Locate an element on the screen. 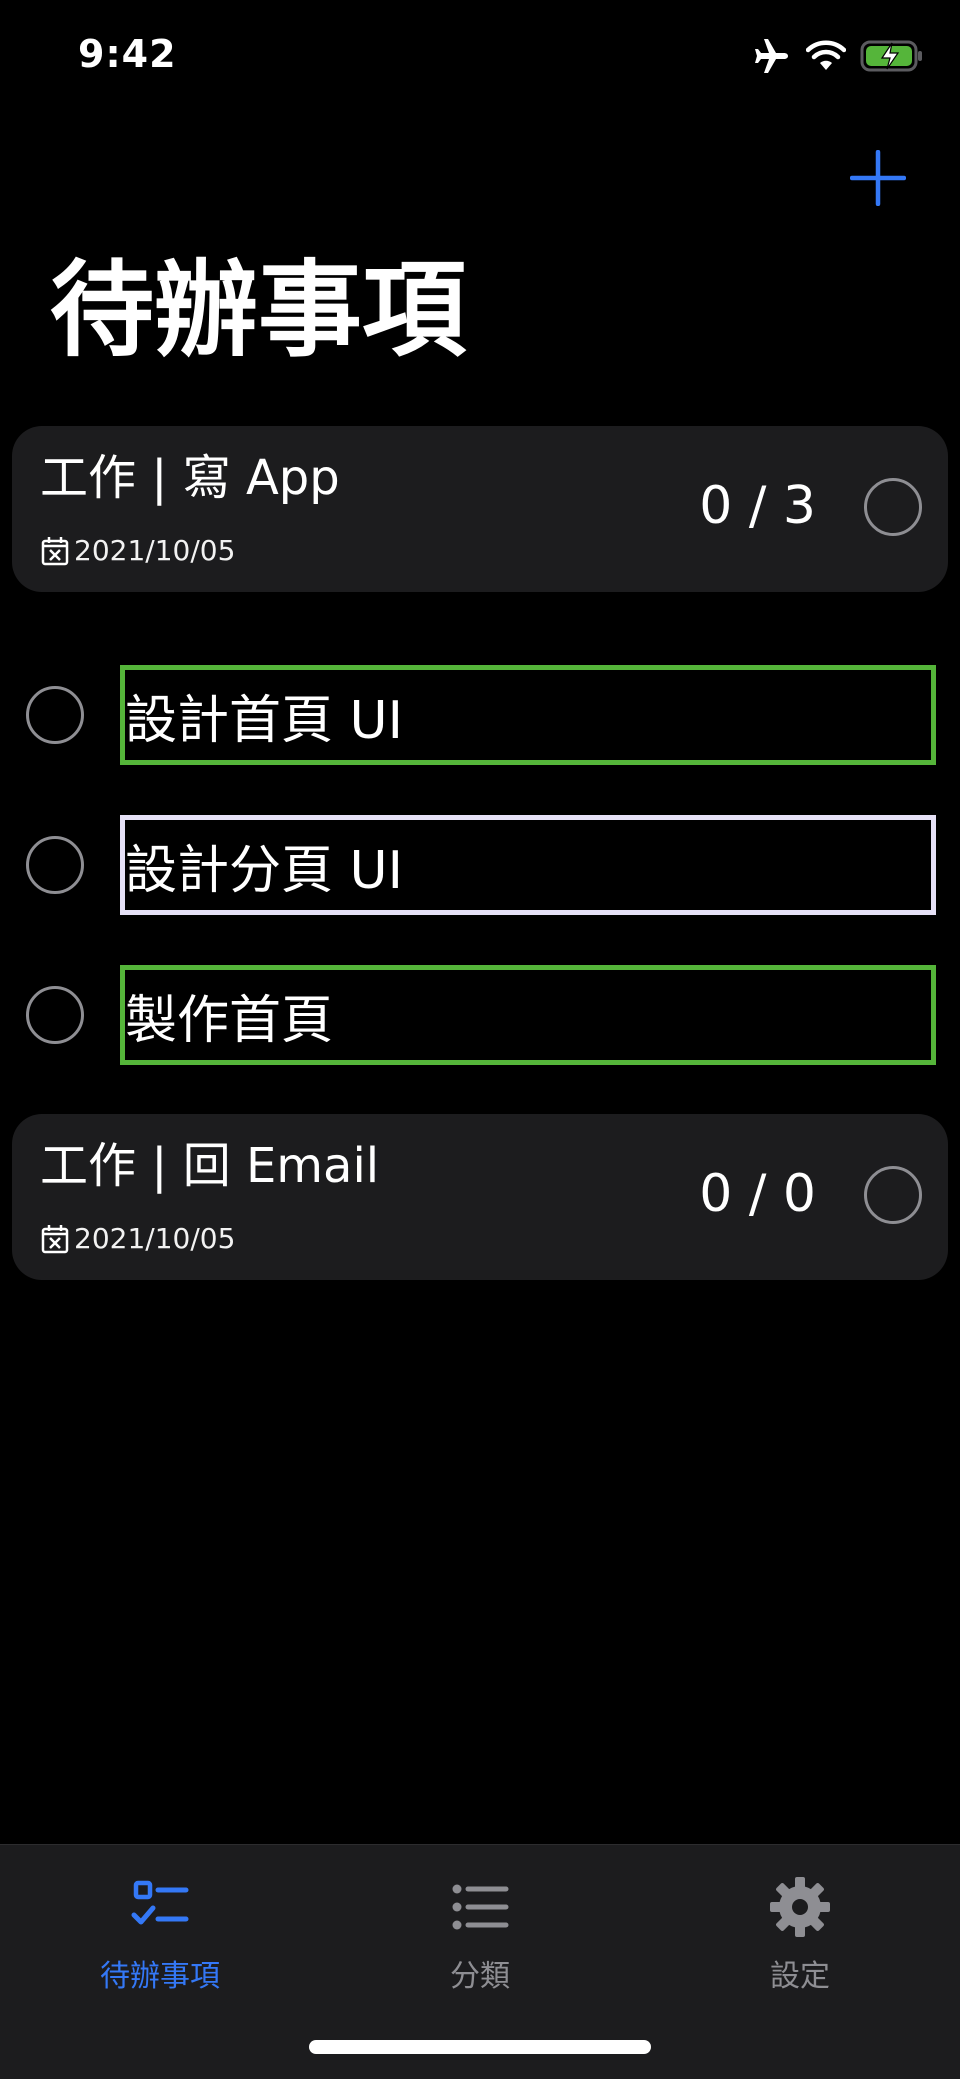 This screenshot has width=960, height=2079. tab-categories: 分類 is located at coordinates (480, 1920).